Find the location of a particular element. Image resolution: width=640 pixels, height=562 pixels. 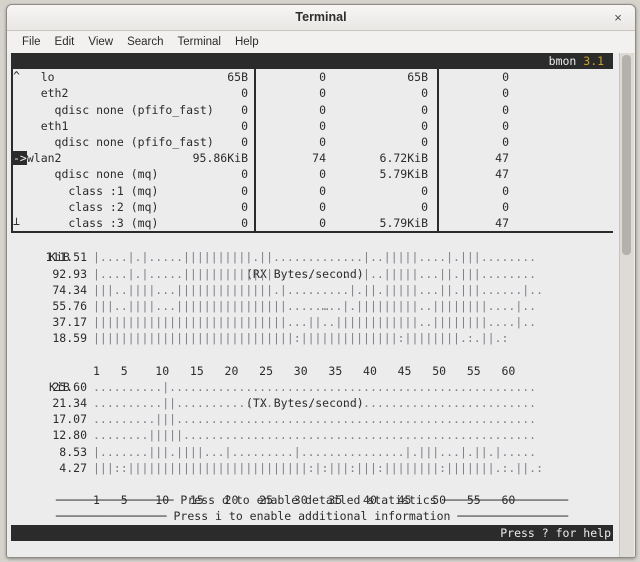

status-bar: Sat Feb 7 04:54:49 2015 Press ? for help is located at coordinates (312, 540).